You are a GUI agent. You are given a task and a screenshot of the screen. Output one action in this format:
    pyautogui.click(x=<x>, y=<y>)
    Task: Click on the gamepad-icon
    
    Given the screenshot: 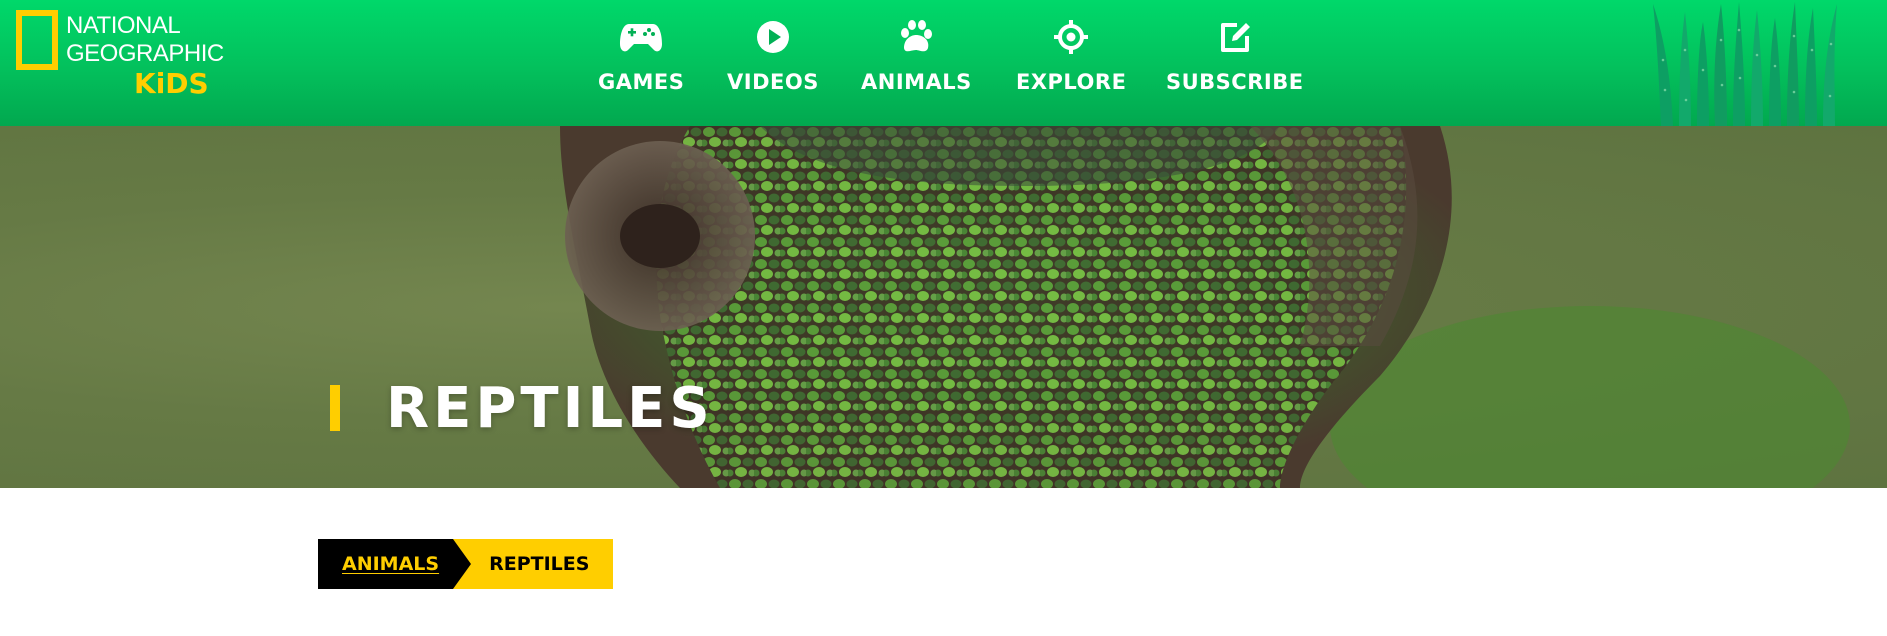 What is the action you would take?
    pyautogui.click(x=641, y=37)
    